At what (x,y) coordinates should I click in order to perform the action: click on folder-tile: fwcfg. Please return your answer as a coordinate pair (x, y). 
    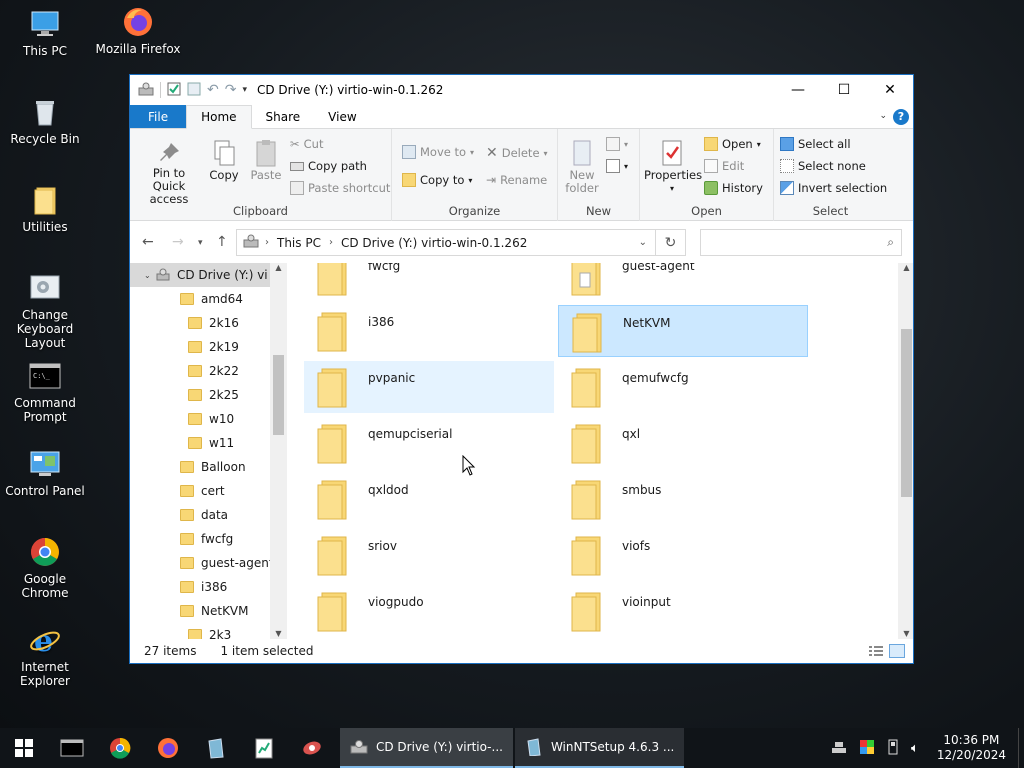
    Looking at the image, I should click on (429, 282).